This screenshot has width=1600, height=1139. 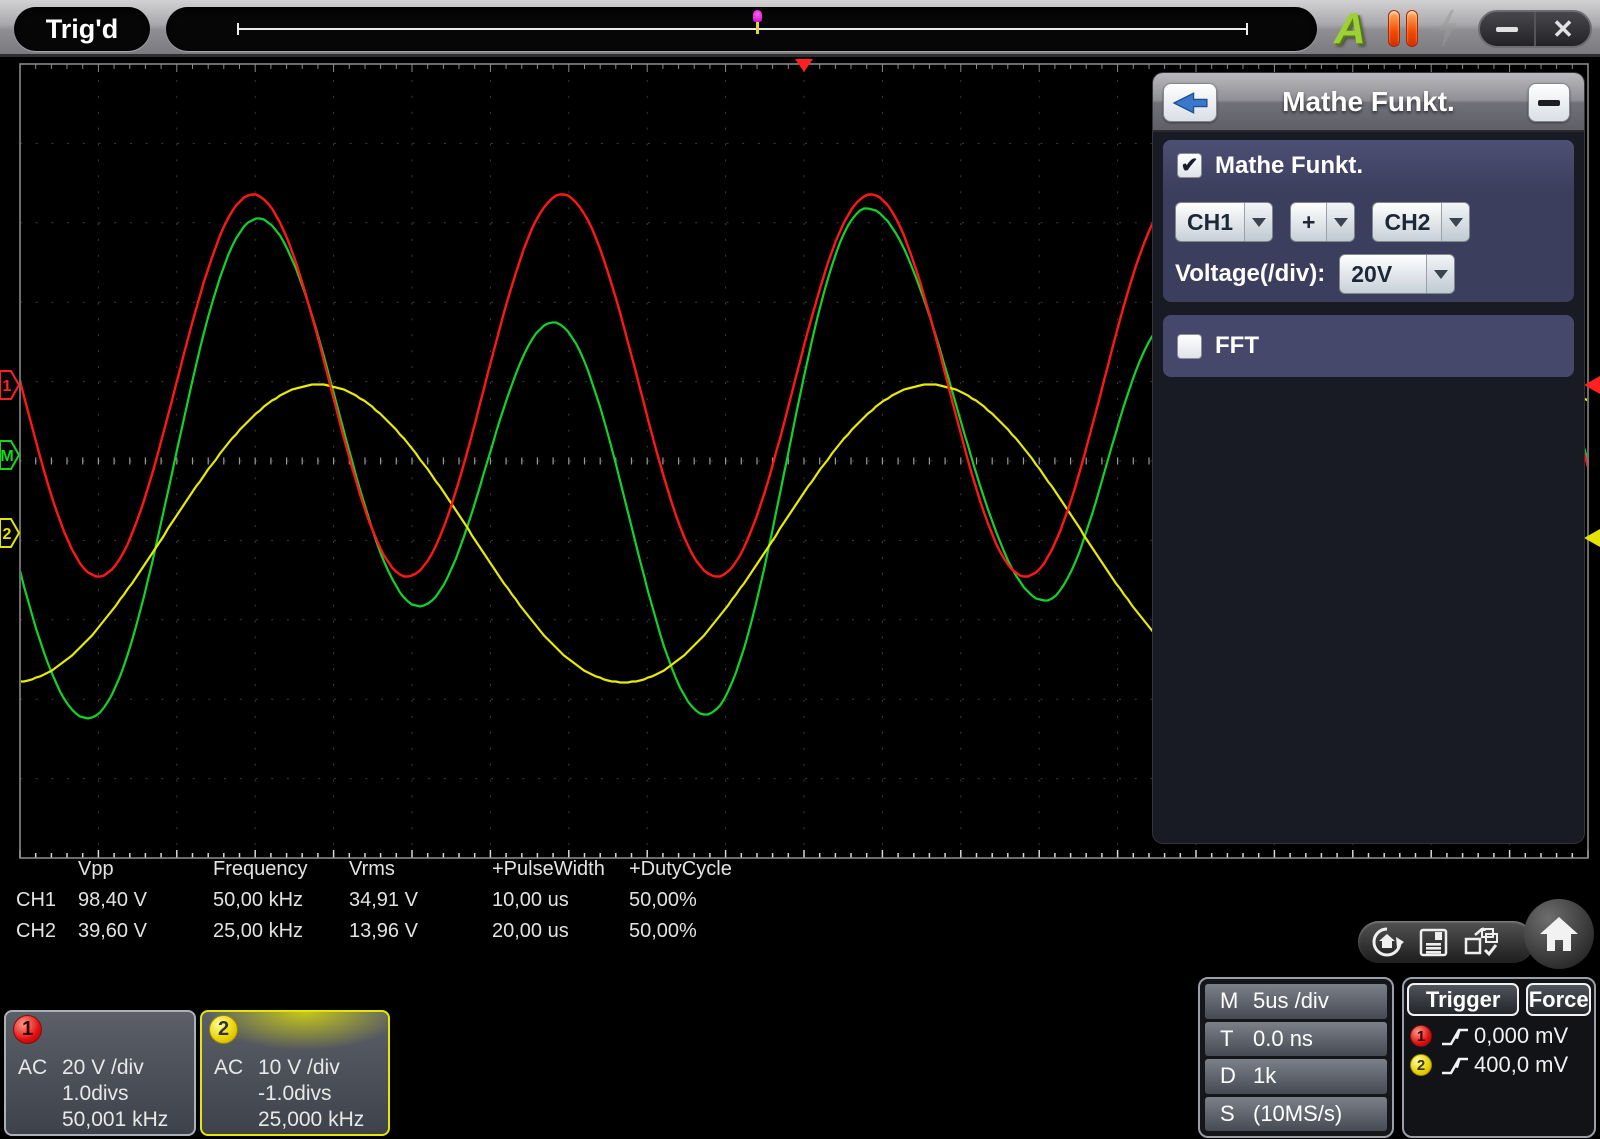 What do you see at coordinates (1397, 274) in the screenshot?
I see `voltage-div-dropdown: 20V` at bounding box center [1397, 274].